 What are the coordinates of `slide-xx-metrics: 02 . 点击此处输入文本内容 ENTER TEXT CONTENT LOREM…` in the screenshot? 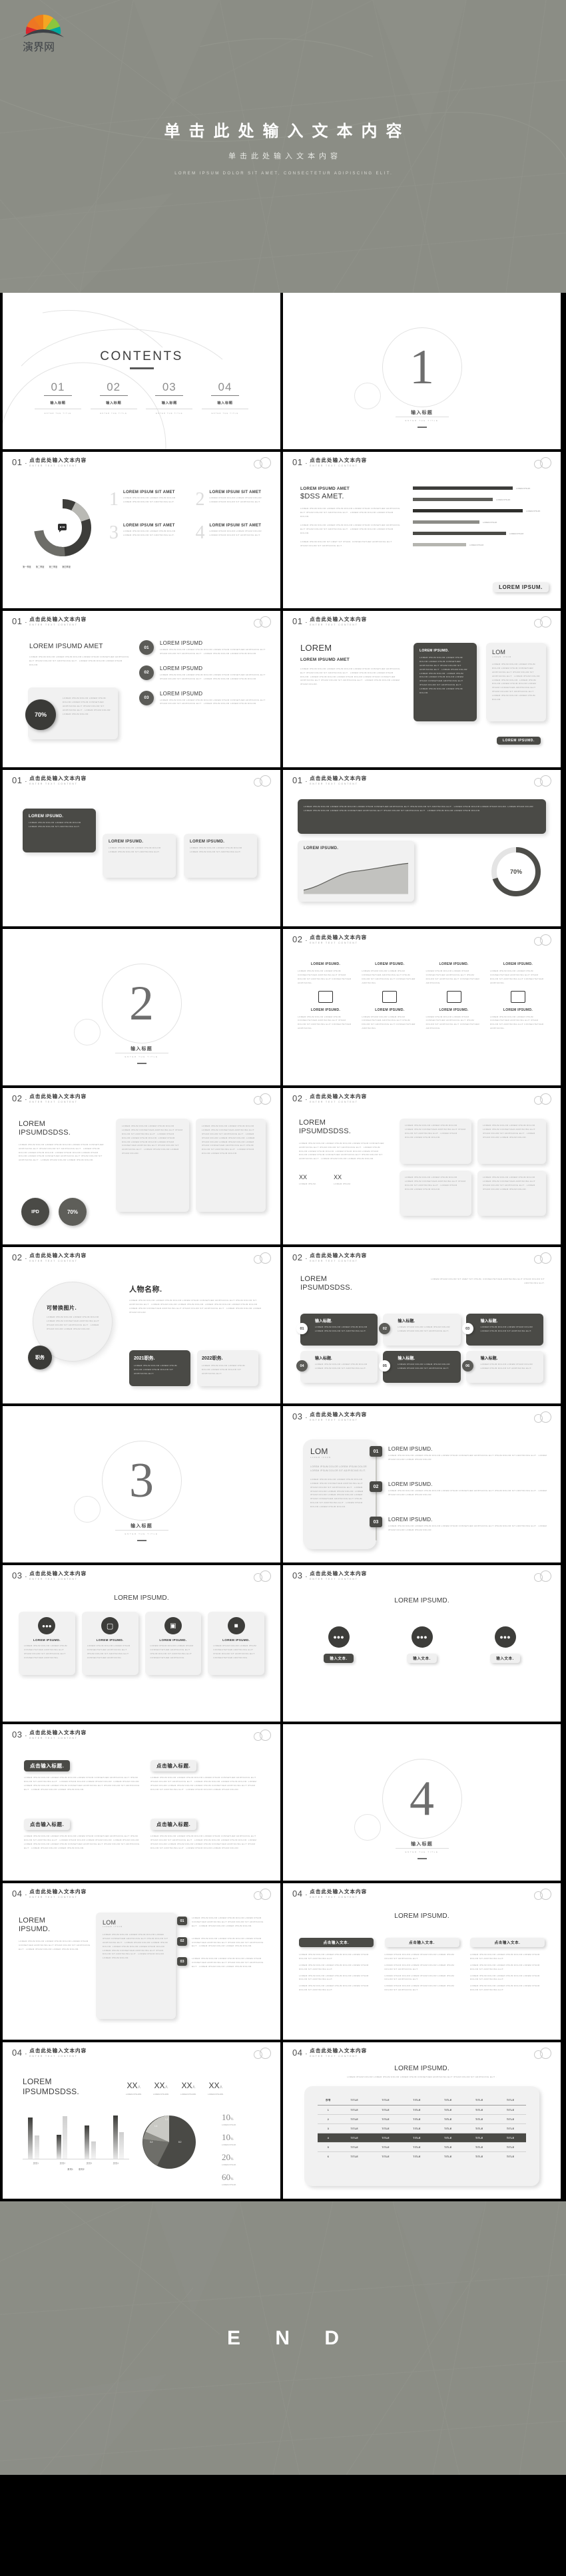 It's located at (422, 1166).